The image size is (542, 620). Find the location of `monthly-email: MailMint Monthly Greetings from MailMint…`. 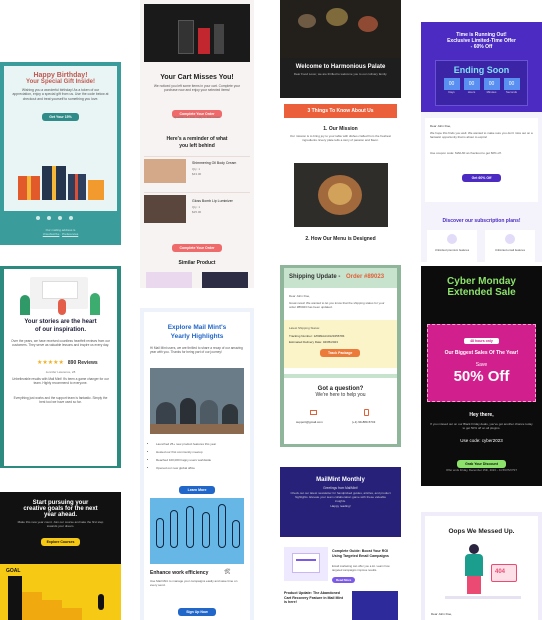

monthly-email: MailMint Monthly Greetings from MailMint… is located at coordinates (340, 543).